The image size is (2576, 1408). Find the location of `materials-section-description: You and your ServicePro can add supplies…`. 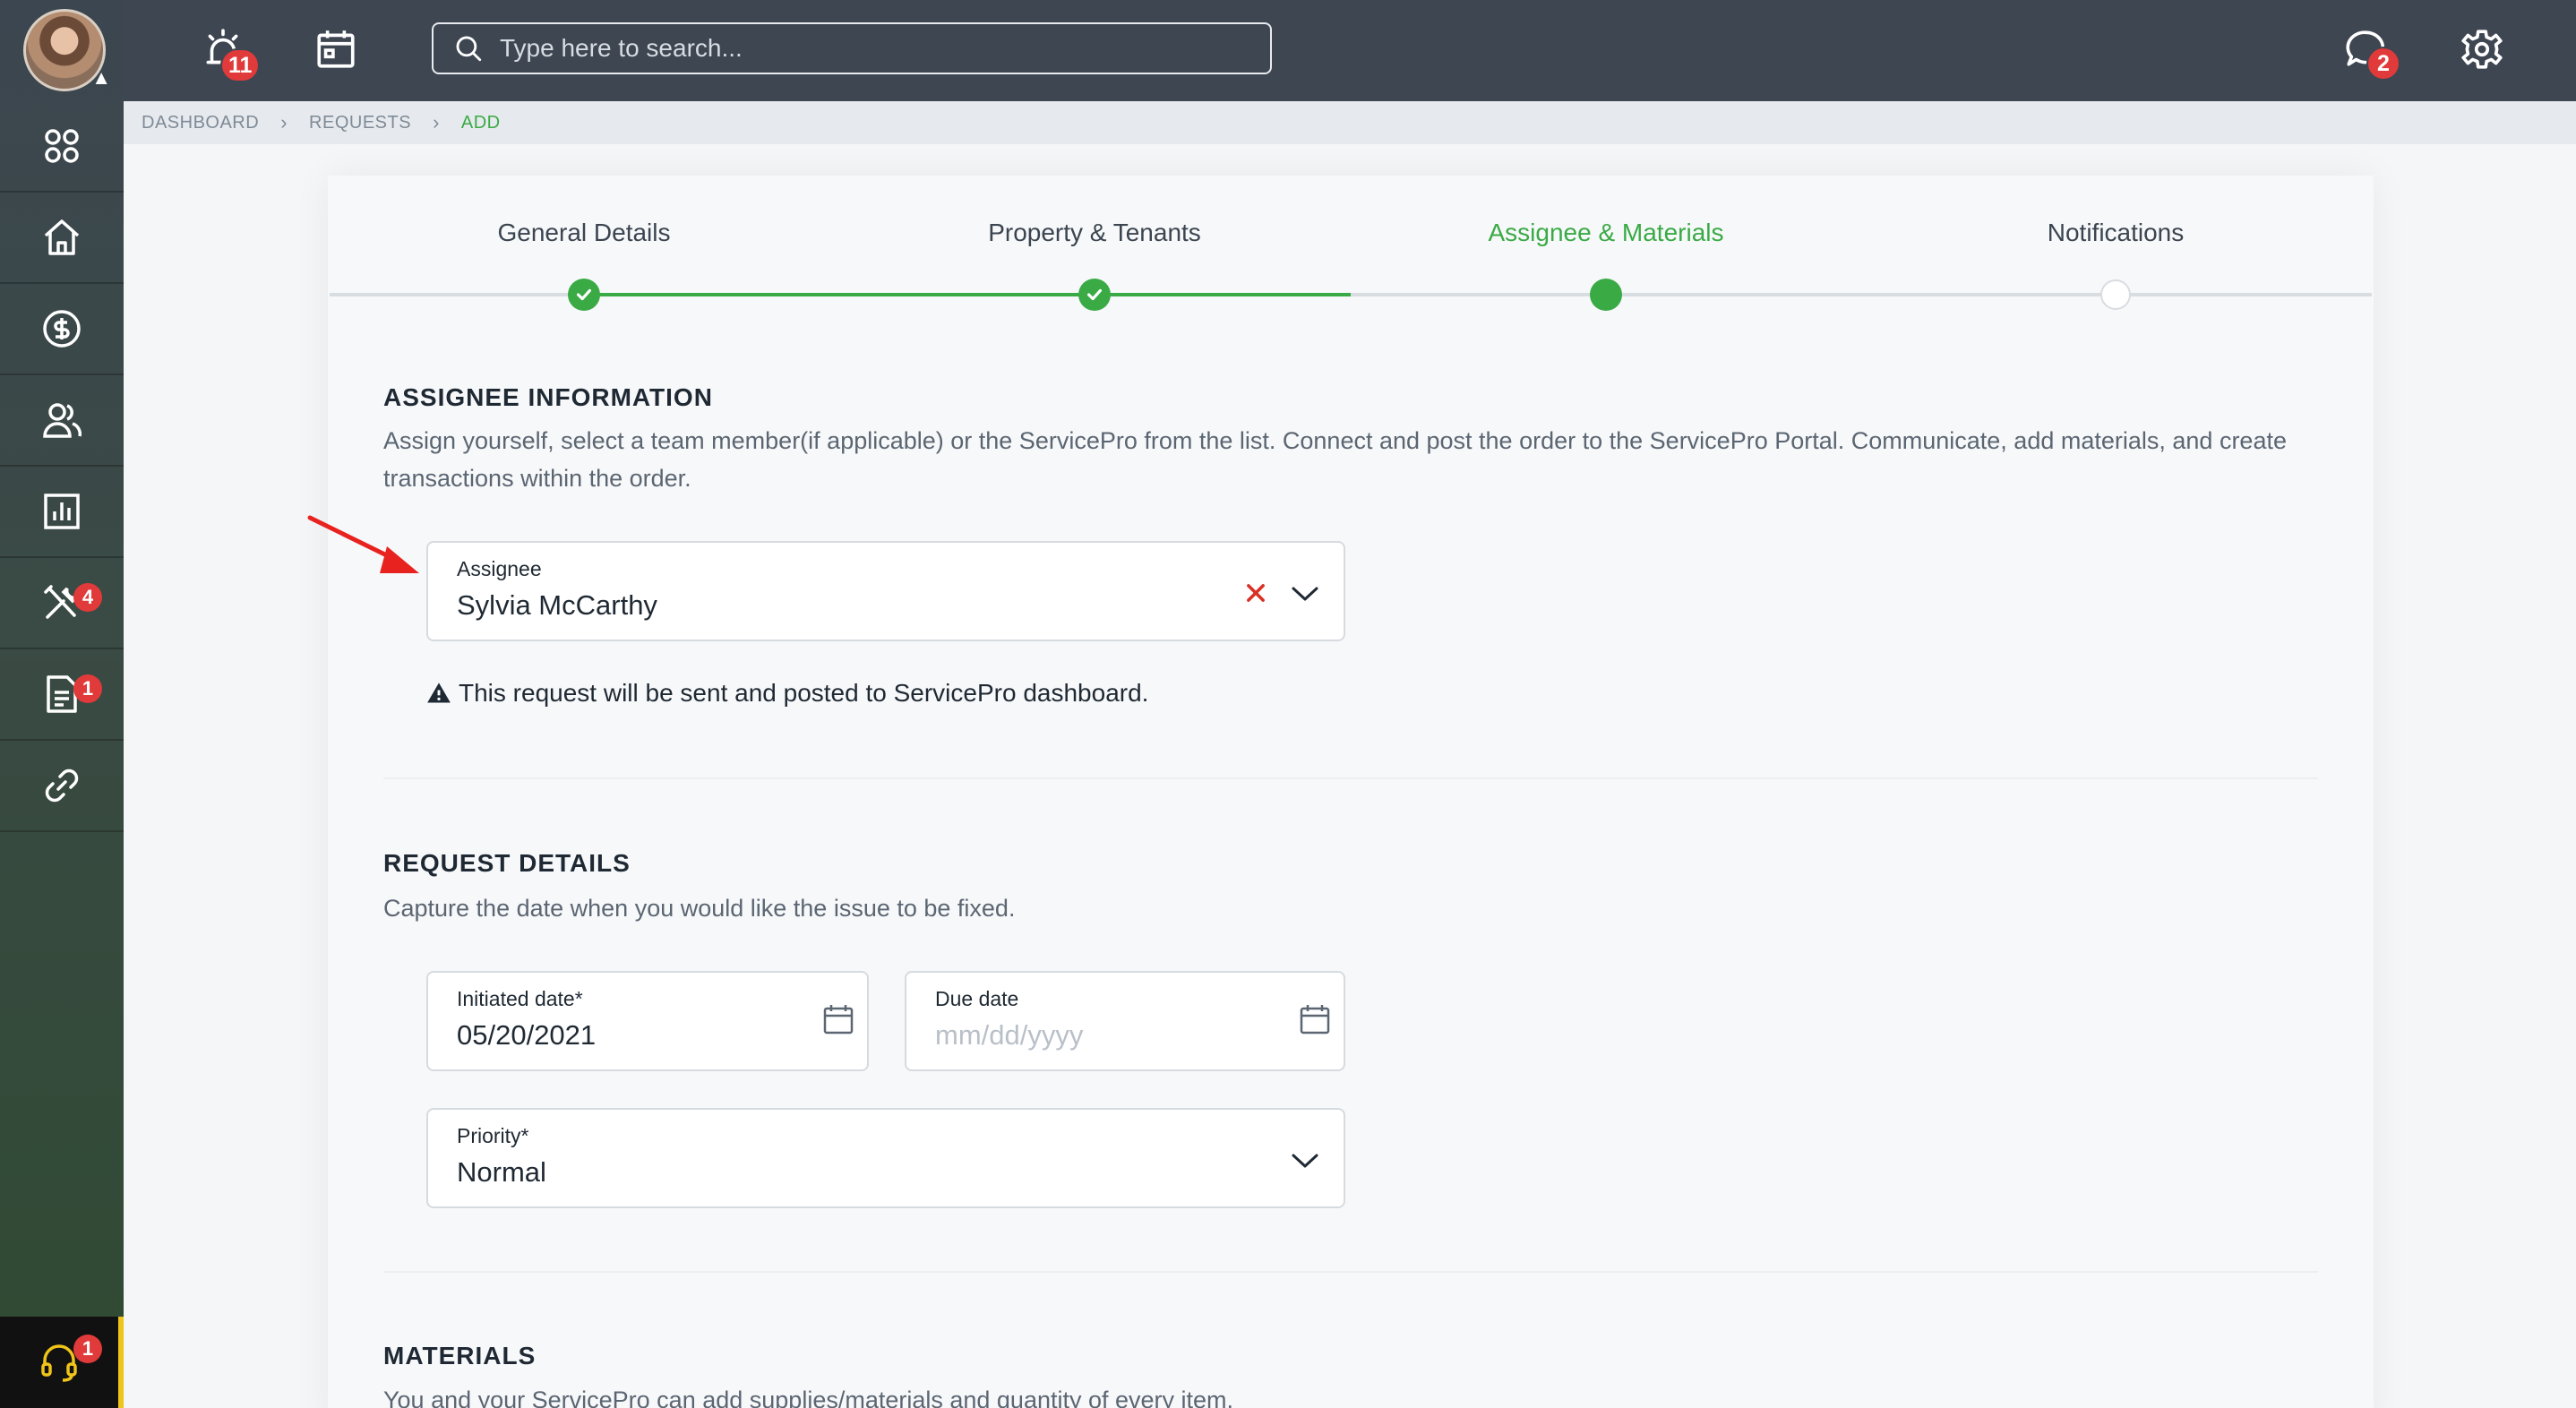

materials-section-description: You and your ServicePro can add supplies… is located at coordinates (808, 1397).